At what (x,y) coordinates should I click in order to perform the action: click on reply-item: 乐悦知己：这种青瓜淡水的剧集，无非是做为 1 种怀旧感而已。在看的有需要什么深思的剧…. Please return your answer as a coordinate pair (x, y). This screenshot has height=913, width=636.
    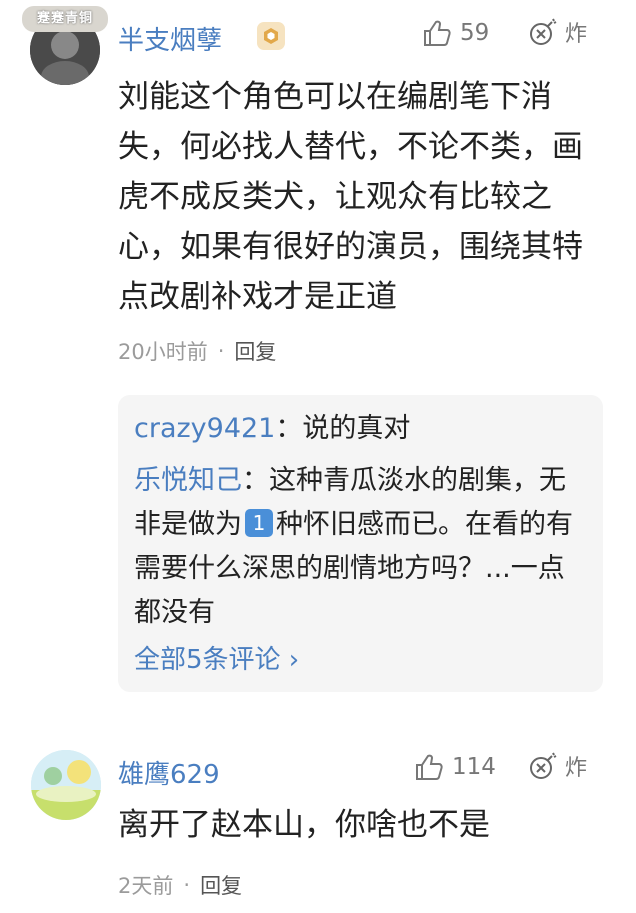
    Looking at the image, I should click on (359, 547).